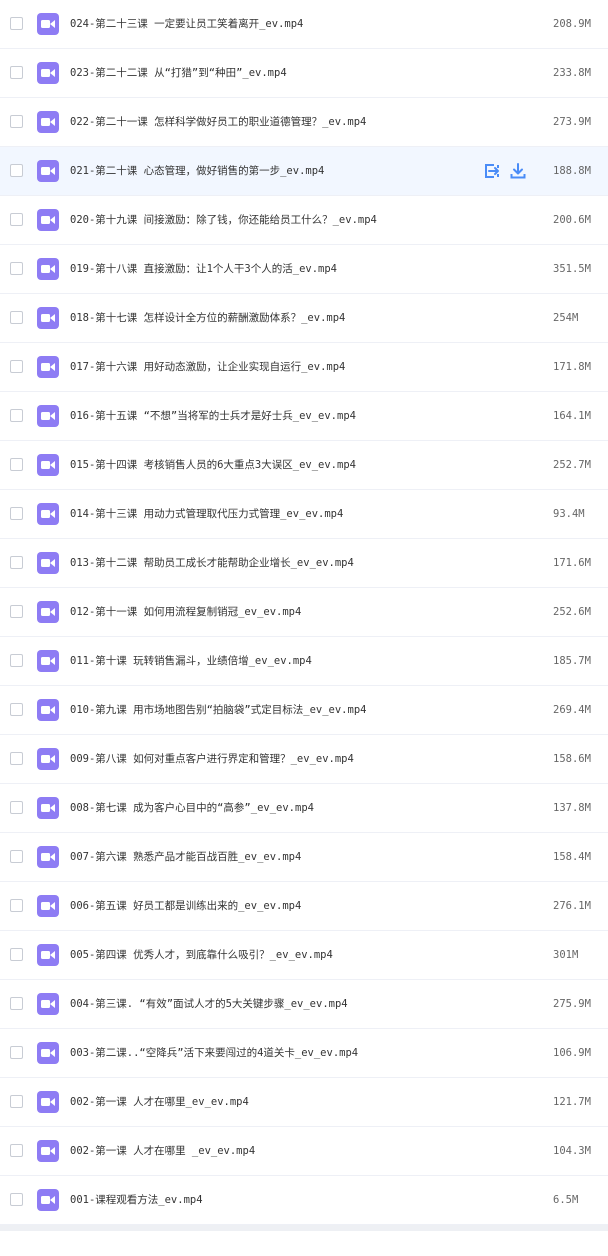  What do you see at coordinates (214, 1053) in the screenshot?
I see `file-name: 003-第二课..“空降兵”活下来要闯过的4道关卡_ev_ev.mp4` at bounding box center [214, 1053].